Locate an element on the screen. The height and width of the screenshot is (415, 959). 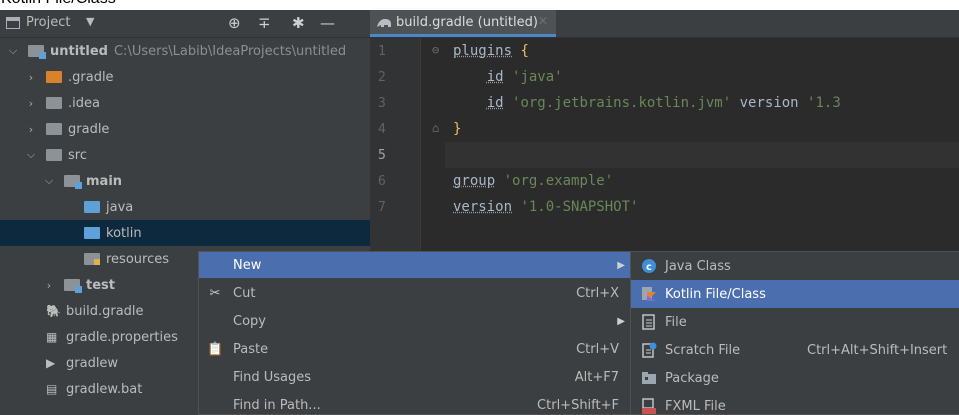
submenu-item-fxml-file: FXML File is located at coordinates (795, 403).